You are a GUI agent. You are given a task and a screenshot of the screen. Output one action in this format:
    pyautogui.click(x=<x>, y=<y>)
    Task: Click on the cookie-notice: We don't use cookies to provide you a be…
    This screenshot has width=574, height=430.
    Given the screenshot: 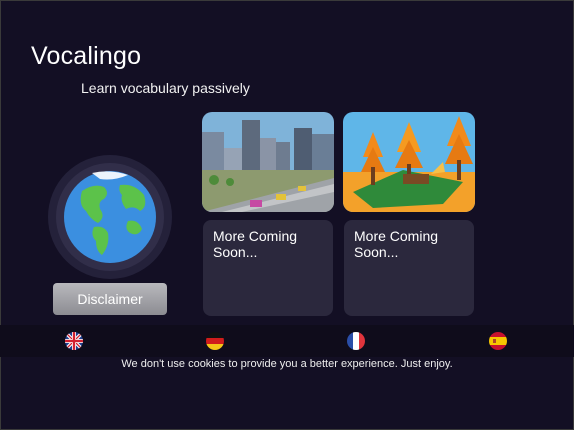 What is the action you would take?
    pyautogui.click(x=287, y=364)
    